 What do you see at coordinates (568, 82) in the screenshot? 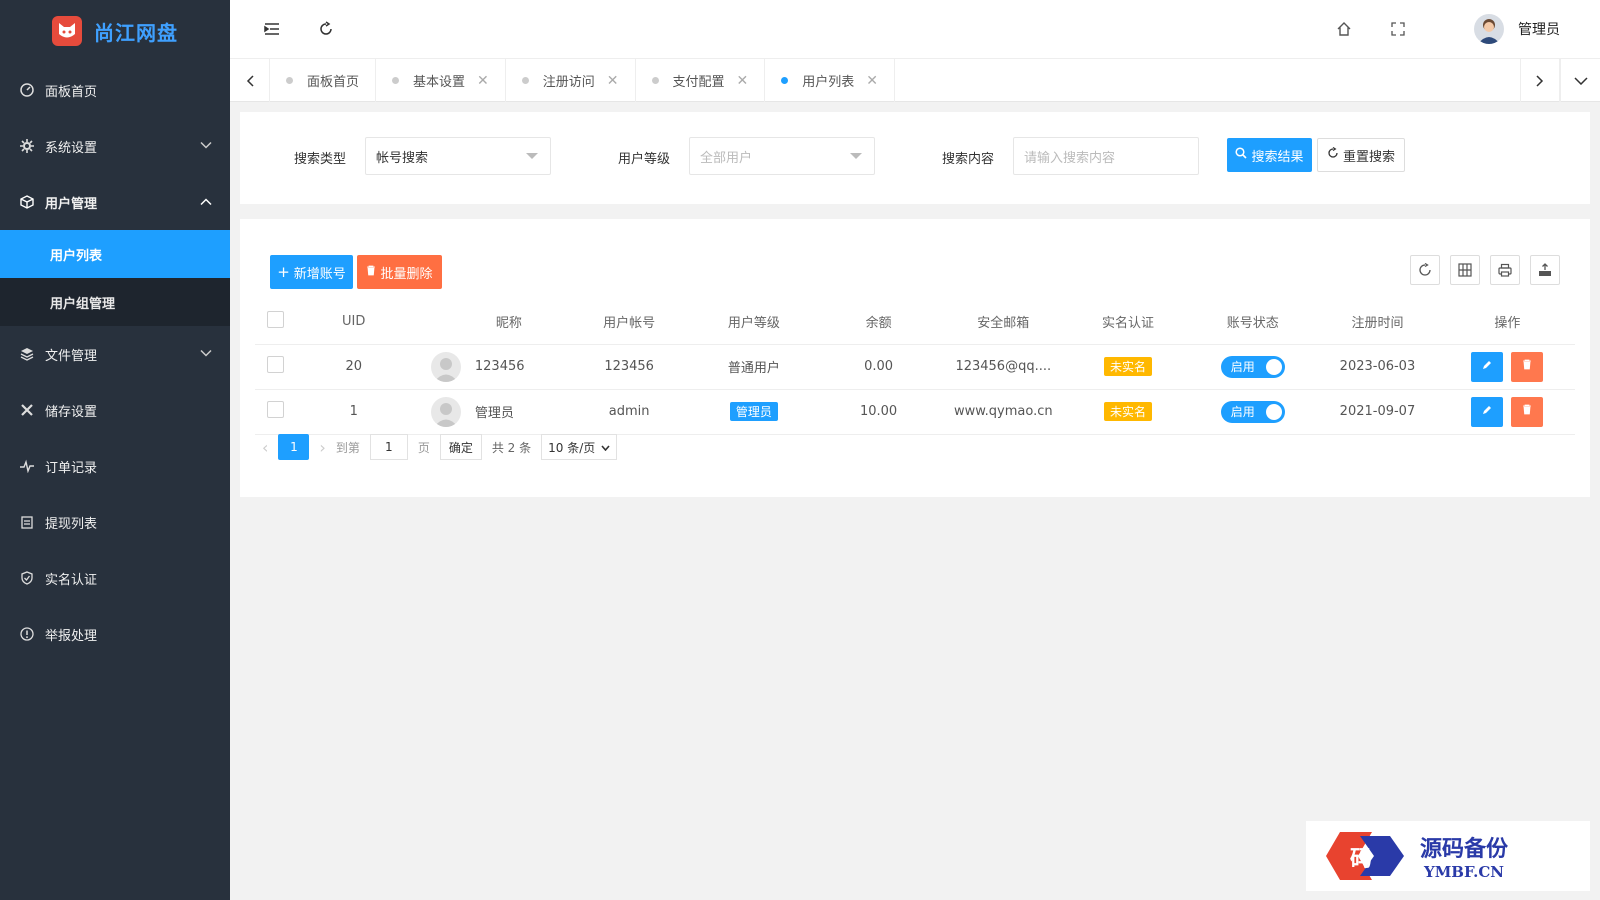
I see `tab-label: 注册访问` at bounding box center [568, 82].